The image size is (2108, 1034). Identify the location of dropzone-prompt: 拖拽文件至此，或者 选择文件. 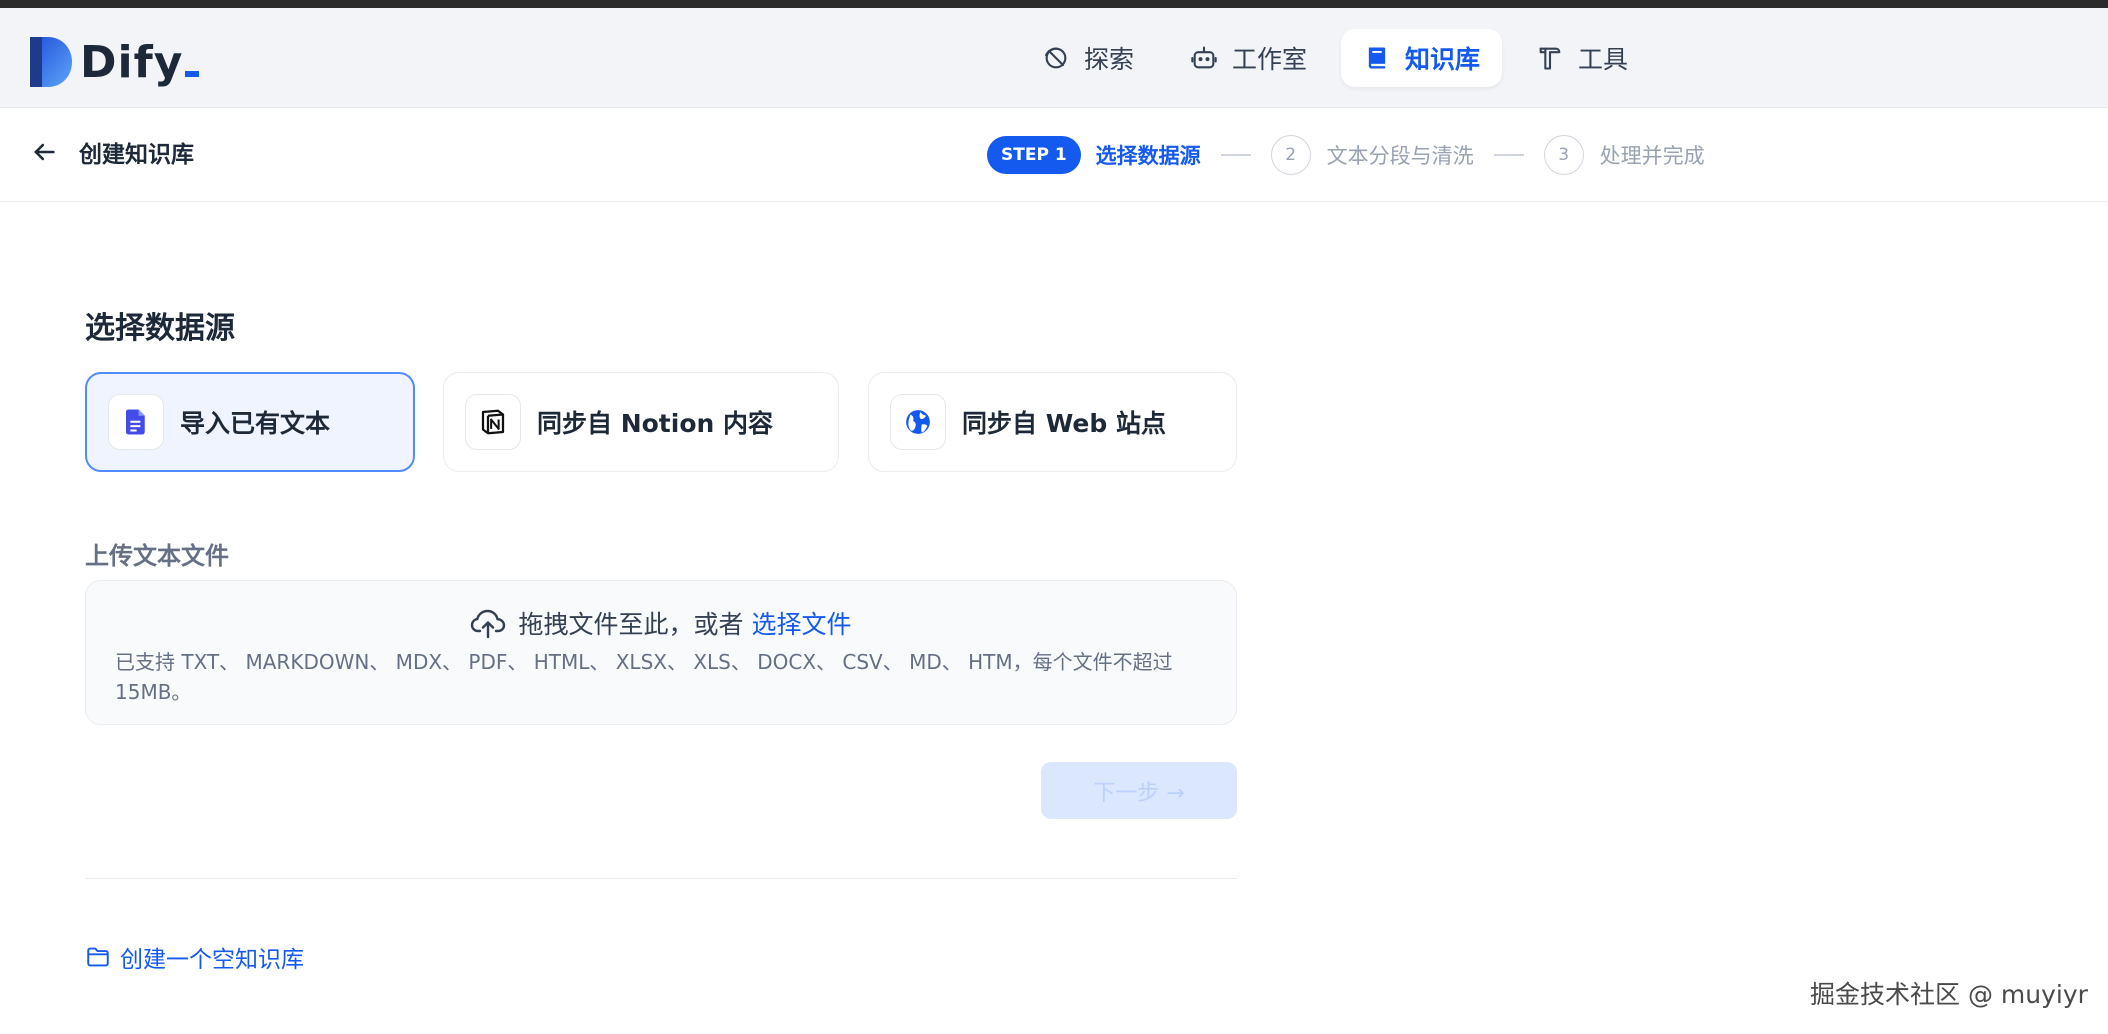
(661, 623).